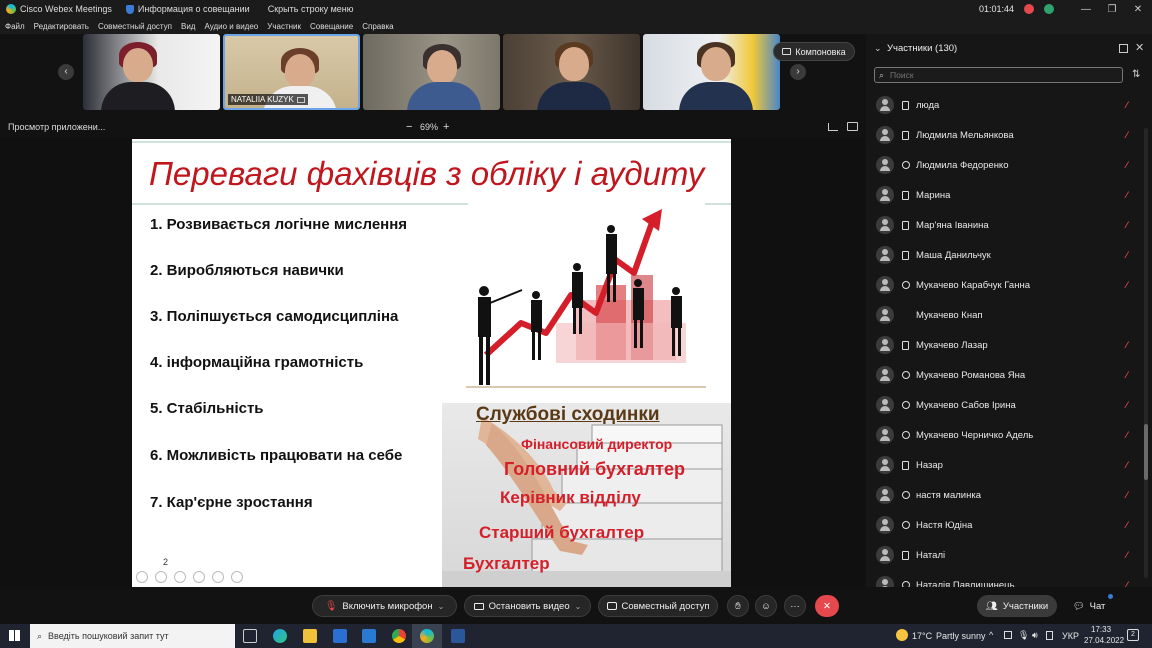 Image resolution: width=1152 pixels, height=648 pixels. What do you see at coordinates (108, 636) in the screenshot?
I see `taskbar-search-placeholder: Введіть пошуковий запит тут` at bounding box center [108, 636].